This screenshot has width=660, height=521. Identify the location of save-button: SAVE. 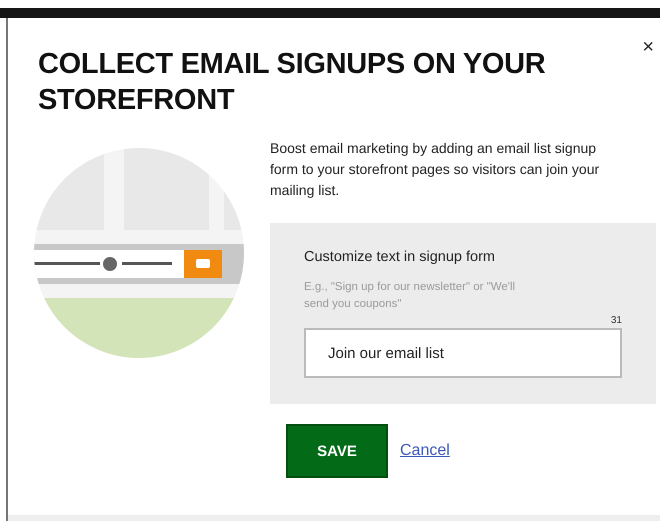
(337, 451).